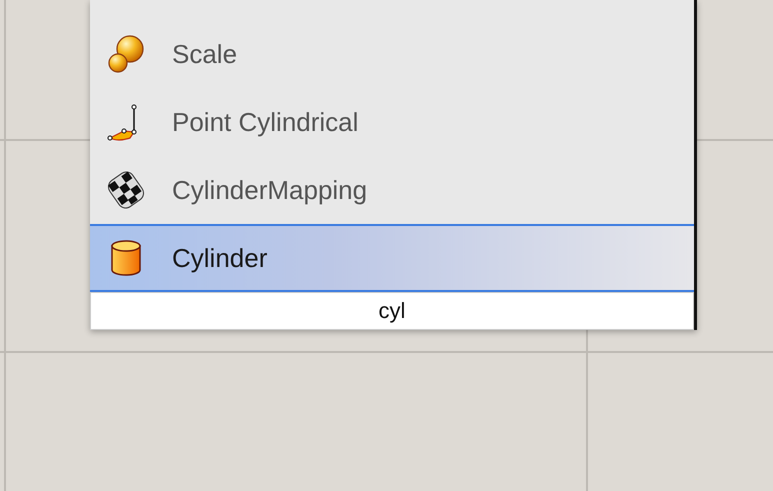  I want to click on command-item: Scale, so click(392, 54).